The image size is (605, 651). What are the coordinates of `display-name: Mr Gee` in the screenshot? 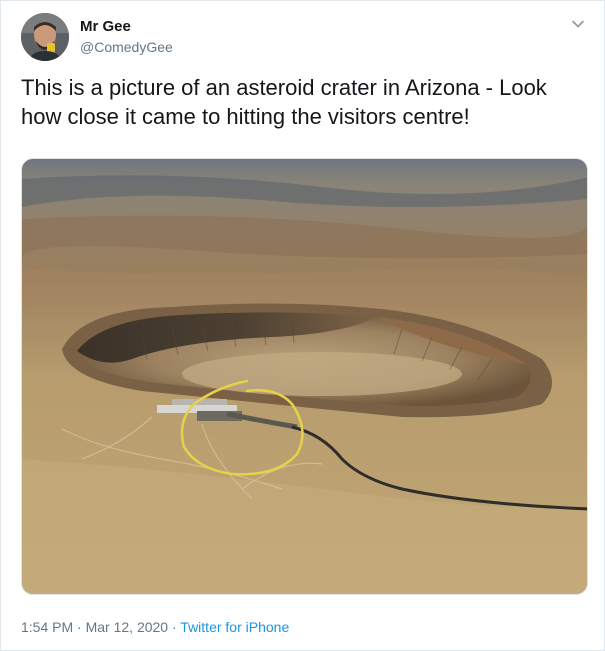 It's located at (105, 27).